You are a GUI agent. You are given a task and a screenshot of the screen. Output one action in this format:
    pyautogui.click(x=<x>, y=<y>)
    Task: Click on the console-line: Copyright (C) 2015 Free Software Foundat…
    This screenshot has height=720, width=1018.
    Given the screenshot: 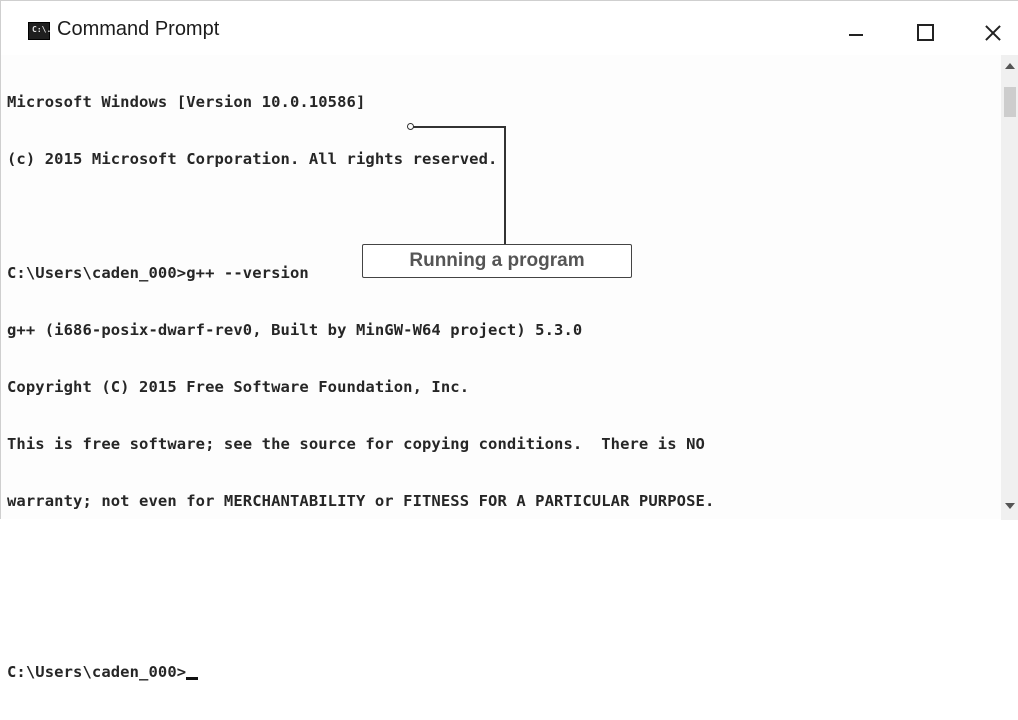 What is the action you would take?
    pyautogui.click(x=238, y=387)
    